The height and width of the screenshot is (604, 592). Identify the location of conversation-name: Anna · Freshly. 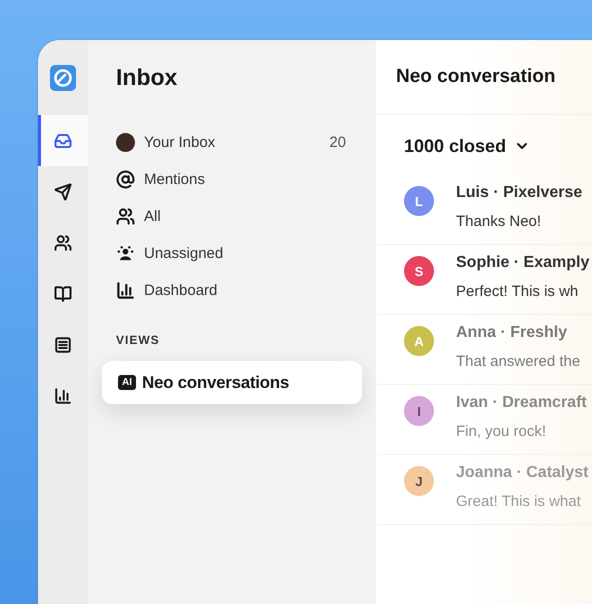
(524, 333).